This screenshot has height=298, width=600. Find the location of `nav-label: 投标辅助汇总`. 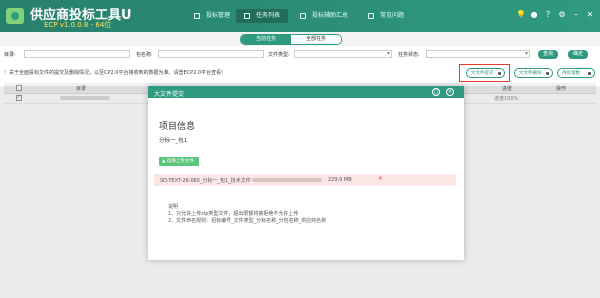

nav-label: 投标辅助汇总 is located at coordinates (330, 15).